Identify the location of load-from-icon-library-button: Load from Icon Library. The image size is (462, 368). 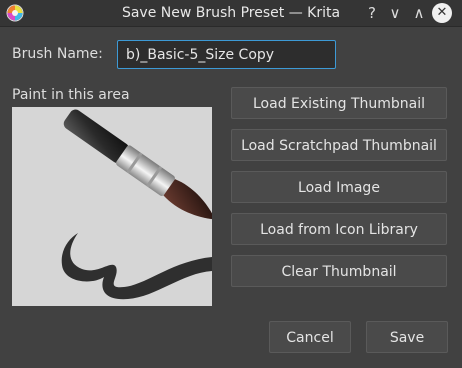
(339, 229).